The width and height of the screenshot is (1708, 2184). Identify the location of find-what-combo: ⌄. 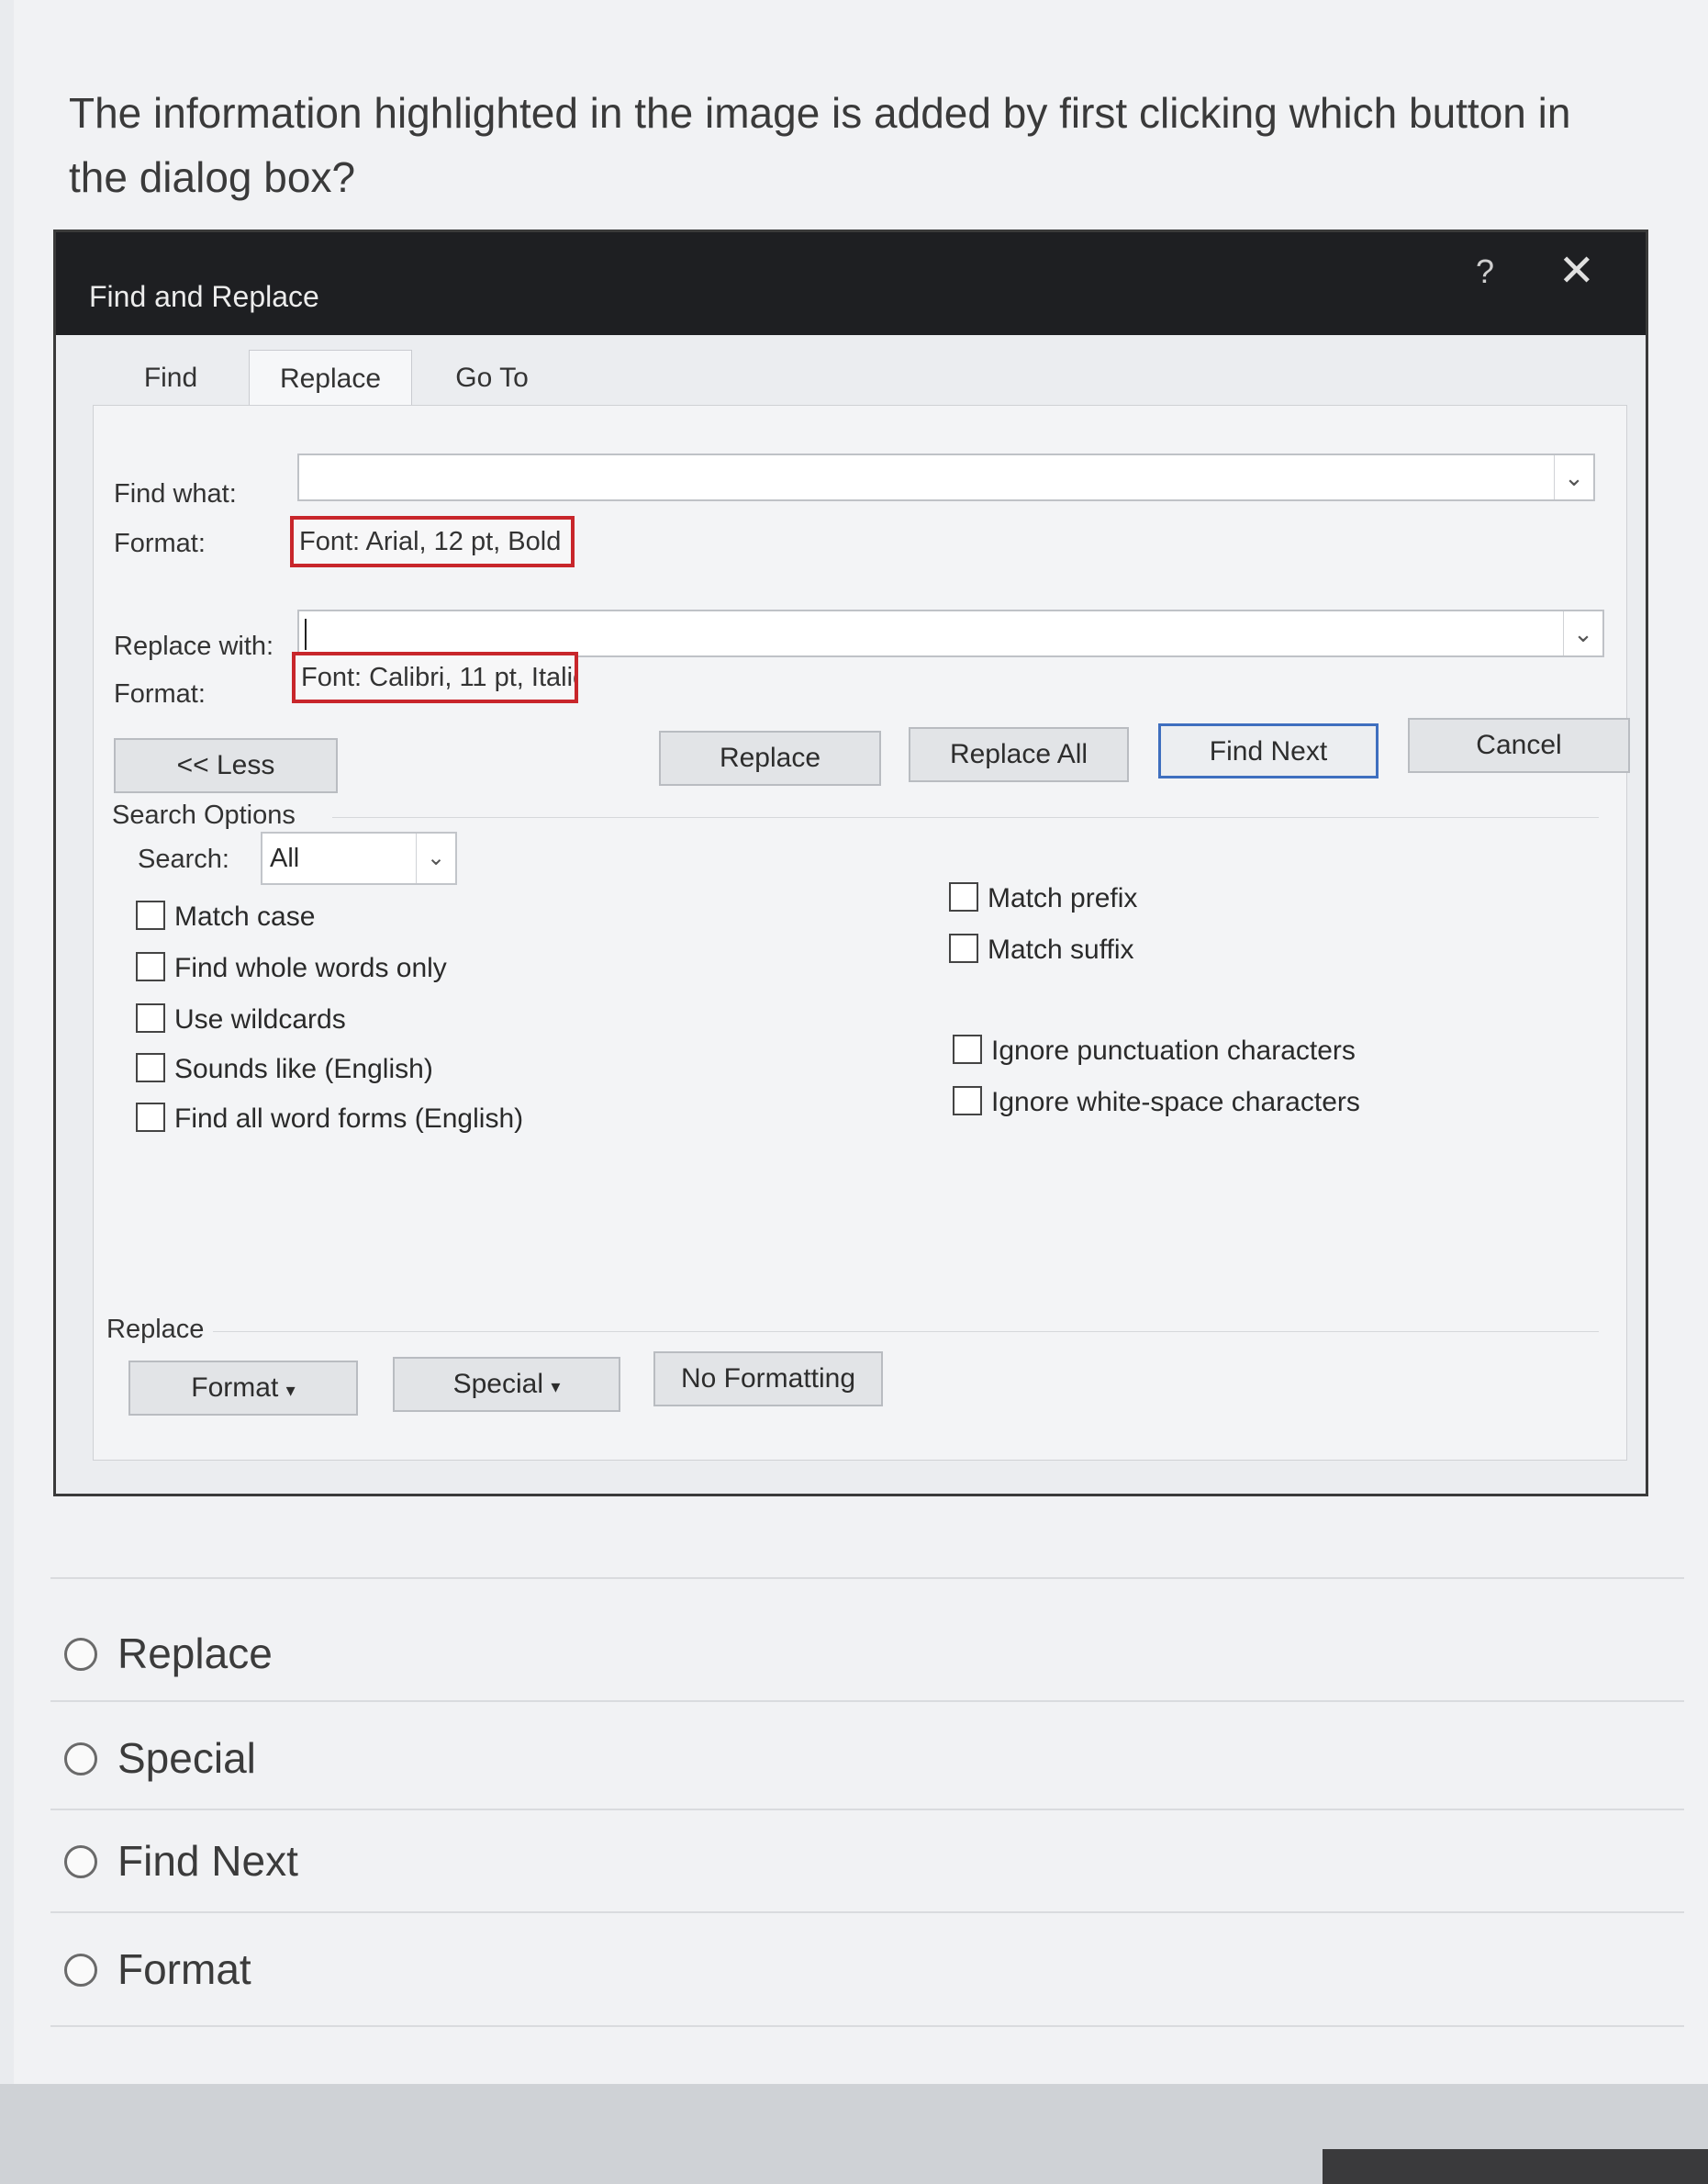
(946, 477).